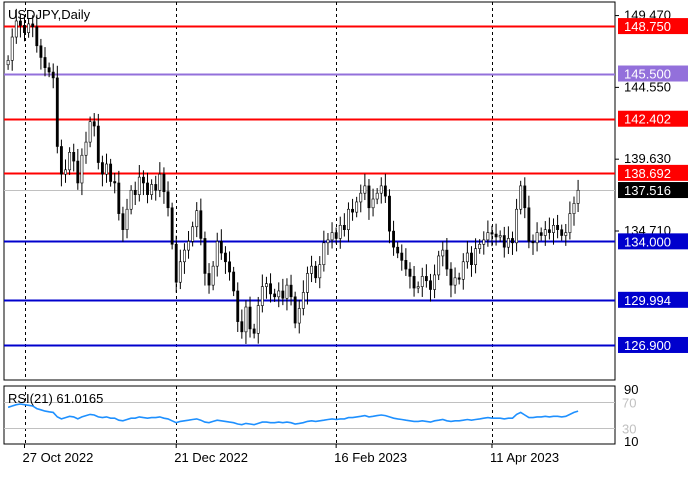 This screenshot has height=500, width=700. Describe the element at coordinates (58, 457) in the screenshot. I see `time-tick-label: 27 Oct 2022` at that location.